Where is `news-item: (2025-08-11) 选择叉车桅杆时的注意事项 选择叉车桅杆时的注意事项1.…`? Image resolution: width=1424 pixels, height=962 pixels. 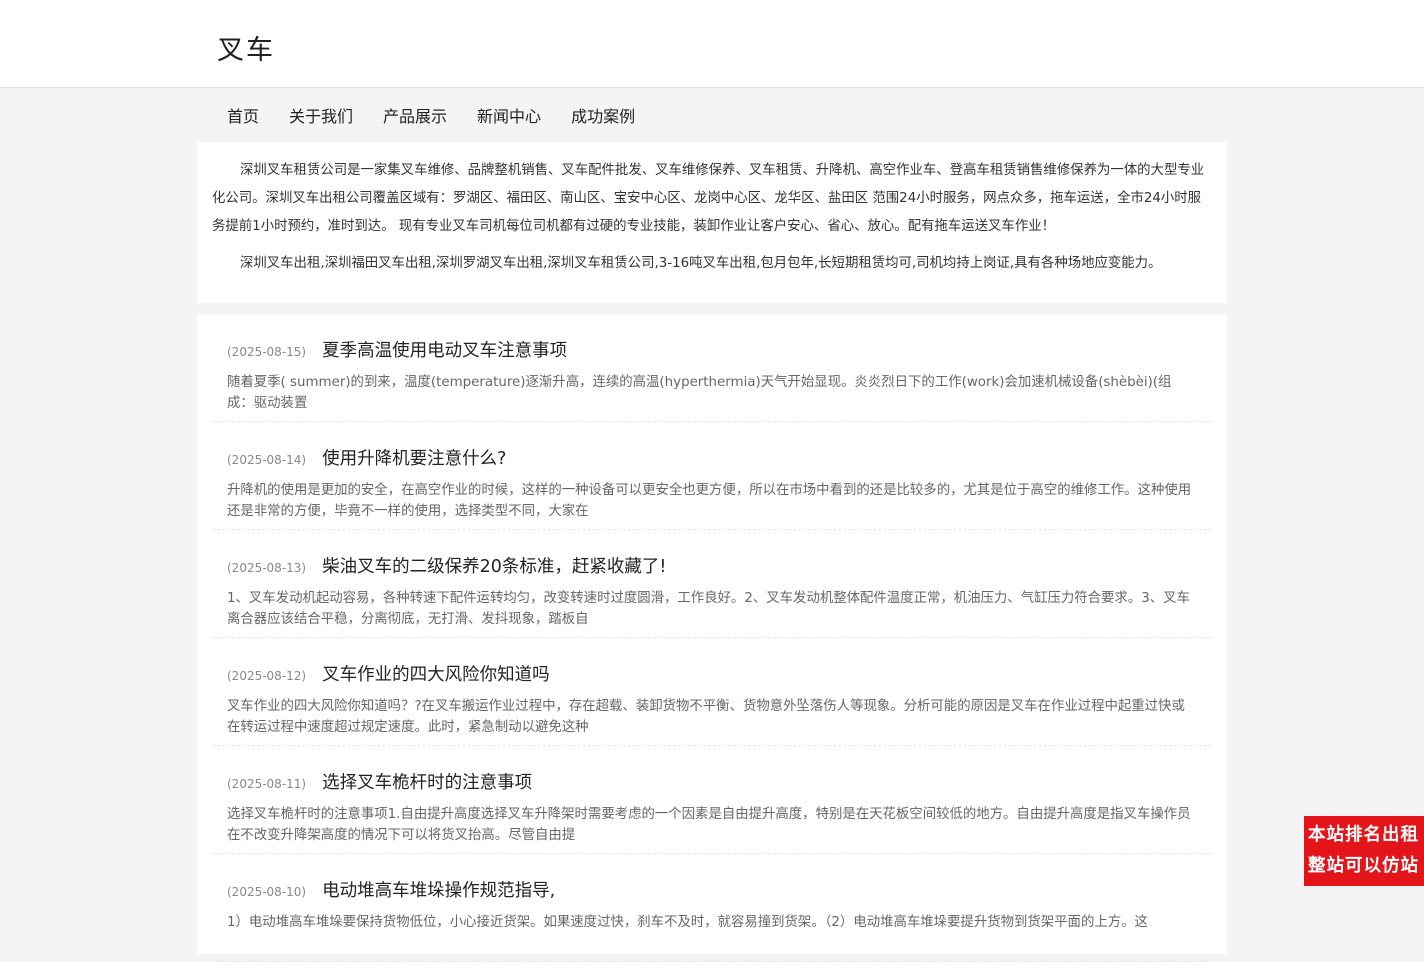 news-item: (2025-08-11) 选择叉车桅杆时的注意事项 选择叉车桅杆时的注意事项1.… is located at coordinates (712, 800).